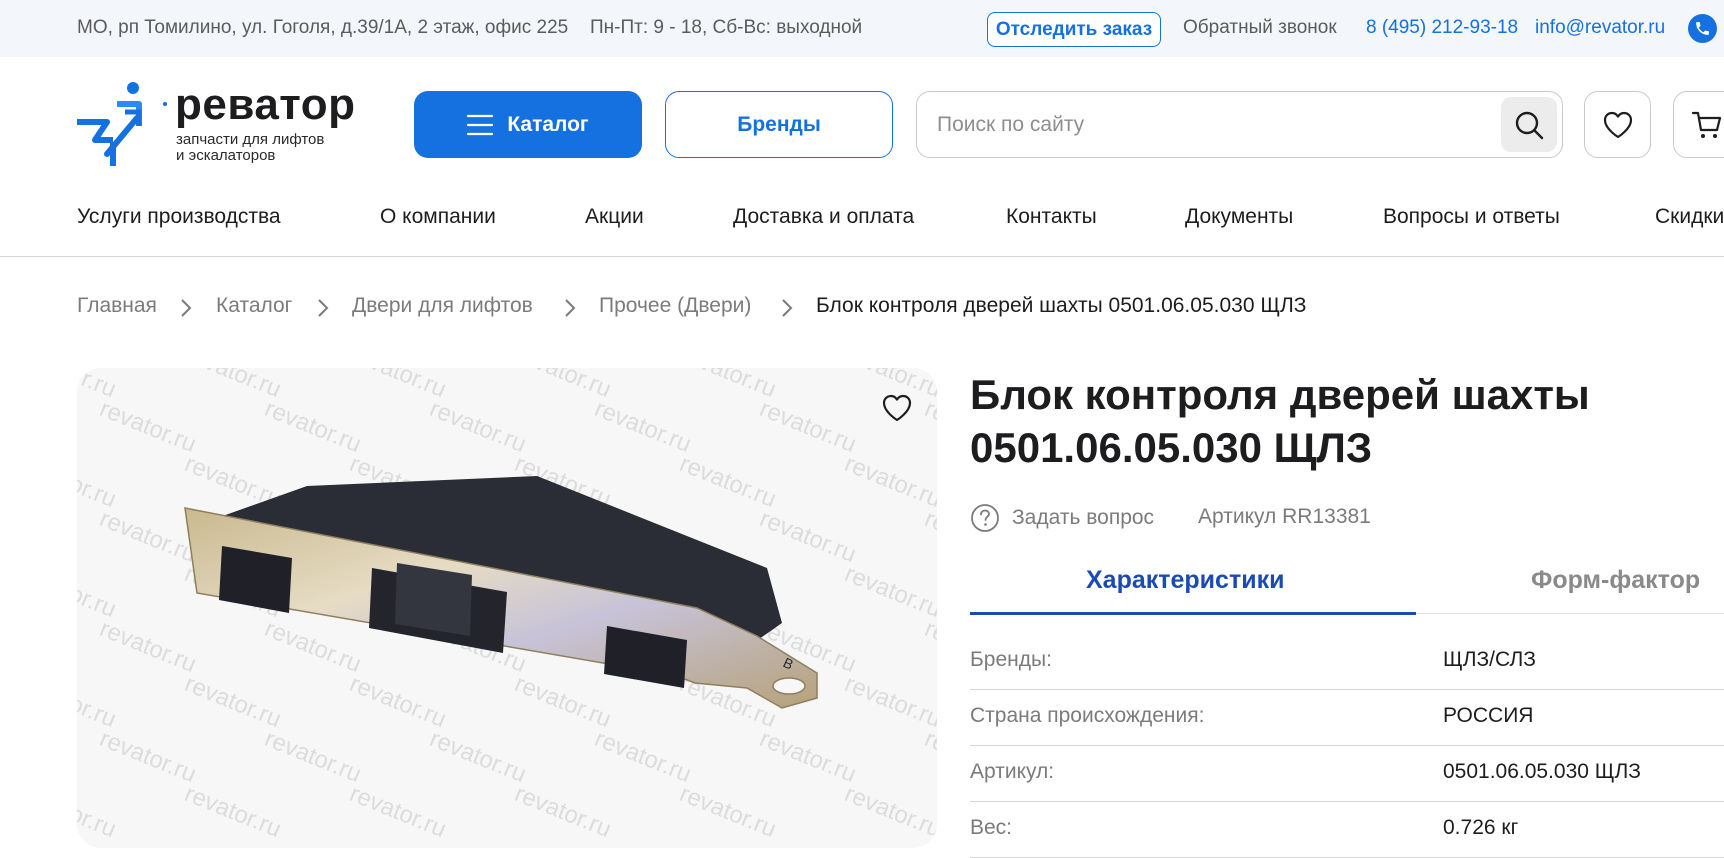 The image size is (1724, 858). Describe the element at coordinates (1347, 662) in the screenshot. I see `spec-row: Бренды: ЩЛЗ/СЛЗ` at that location.